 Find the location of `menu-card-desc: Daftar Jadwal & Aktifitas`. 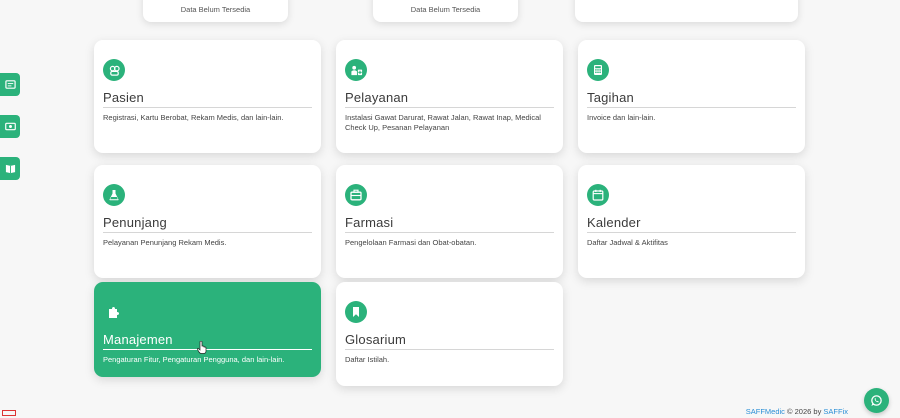

menu-card-desc: Daftar Jadwal & Aktifitas is located at coordinates (627, 242).